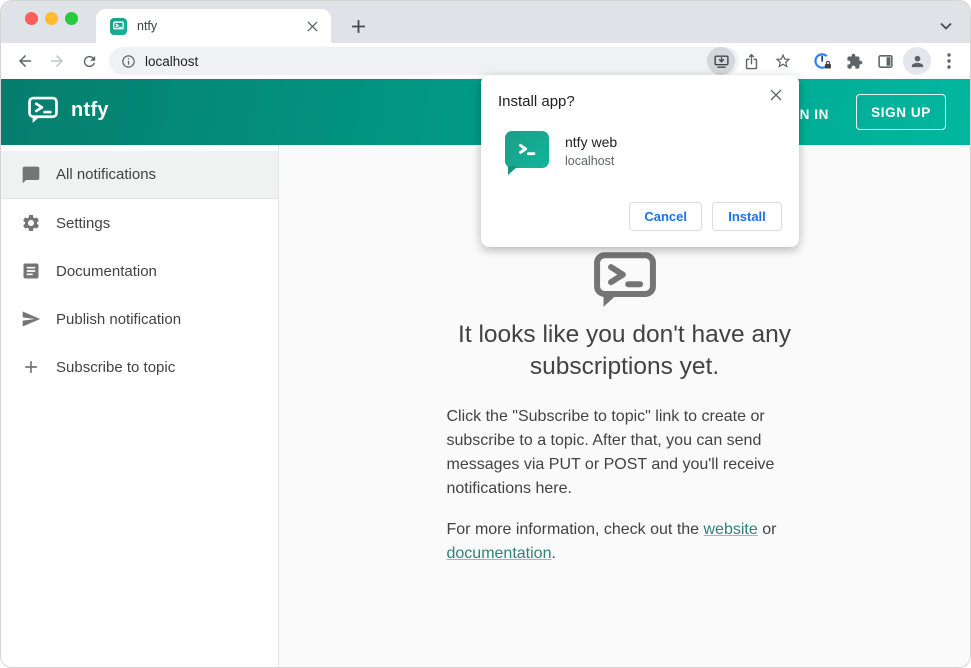 This screenshot has width=971, height=668. What do you see at coordinates (118, 26) in the screenshot?
I see `ntfy-favicon` at bounding box center [118, 26].